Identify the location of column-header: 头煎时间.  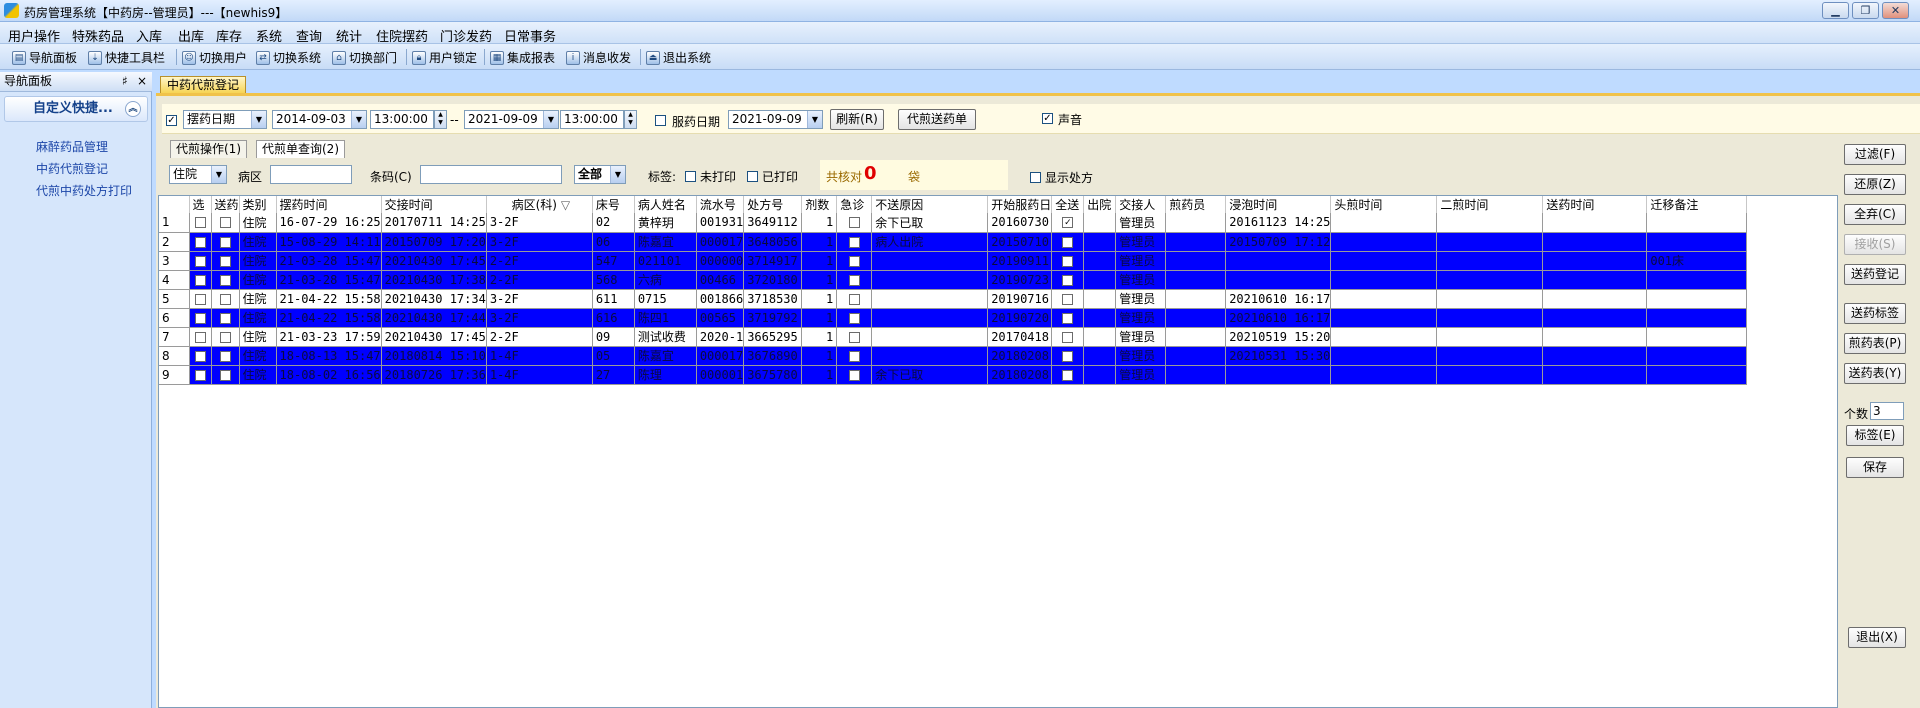
(1384, 204).